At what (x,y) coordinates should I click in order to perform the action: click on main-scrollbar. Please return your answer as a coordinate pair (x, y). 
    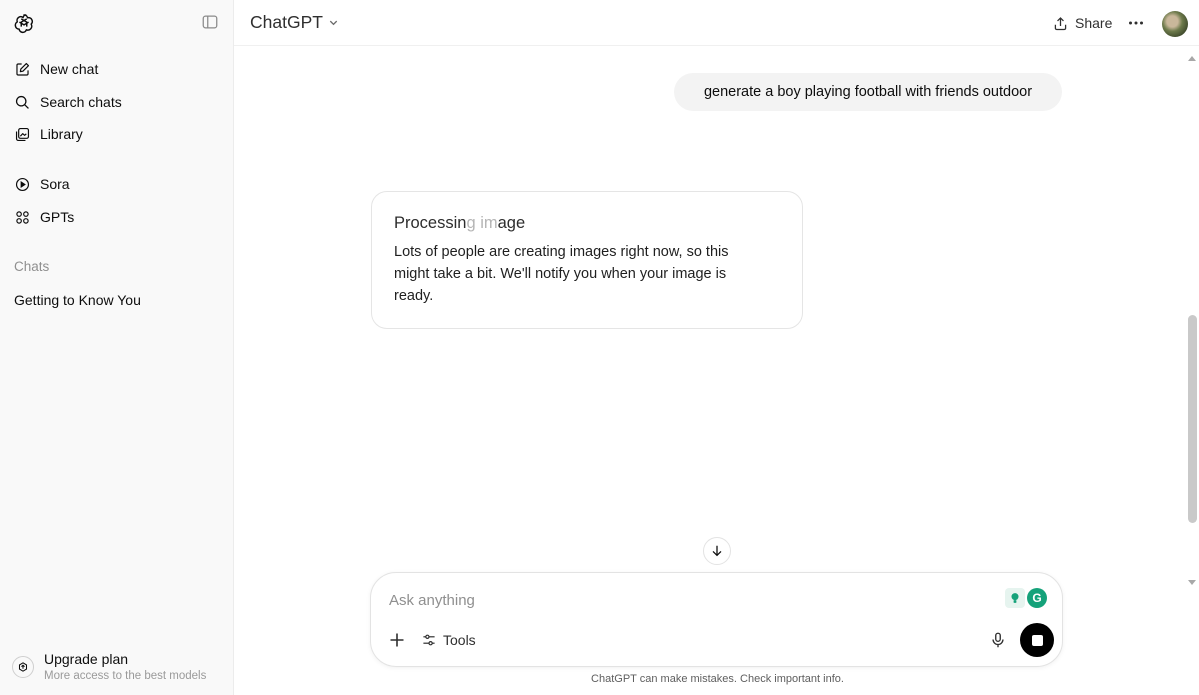
    Looking at the image, I should click on (1192, 318).